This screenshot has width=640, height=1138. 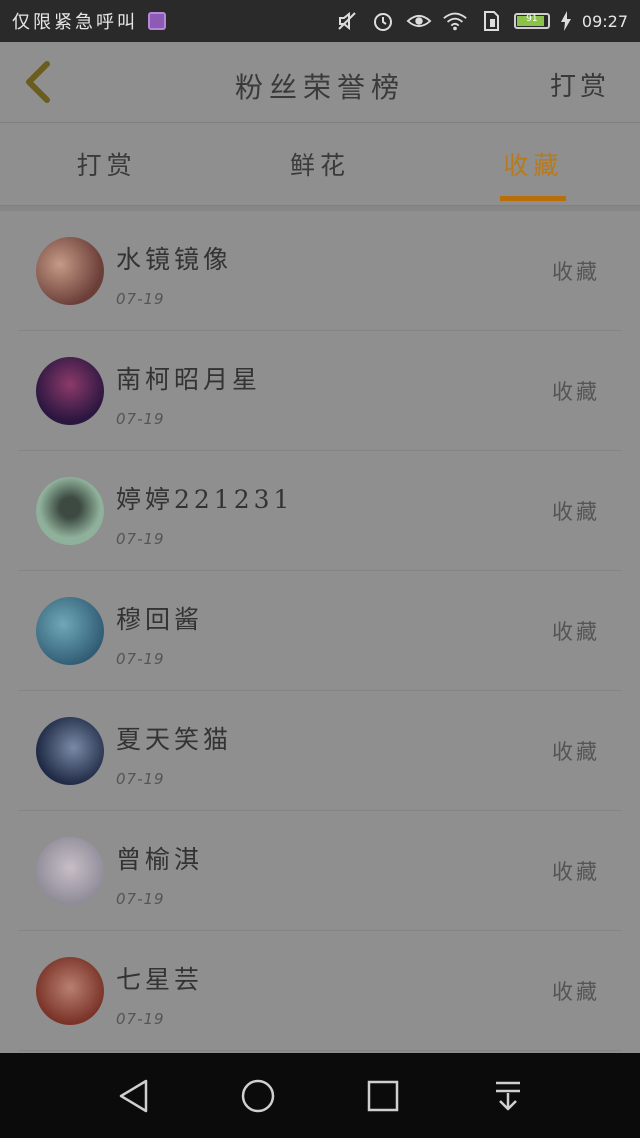 What do you see at coordinates (320, 871) in the screenshot?
I see `list-item: 曾榆淇 07-19 收藏` at bounding box center [320, 871].